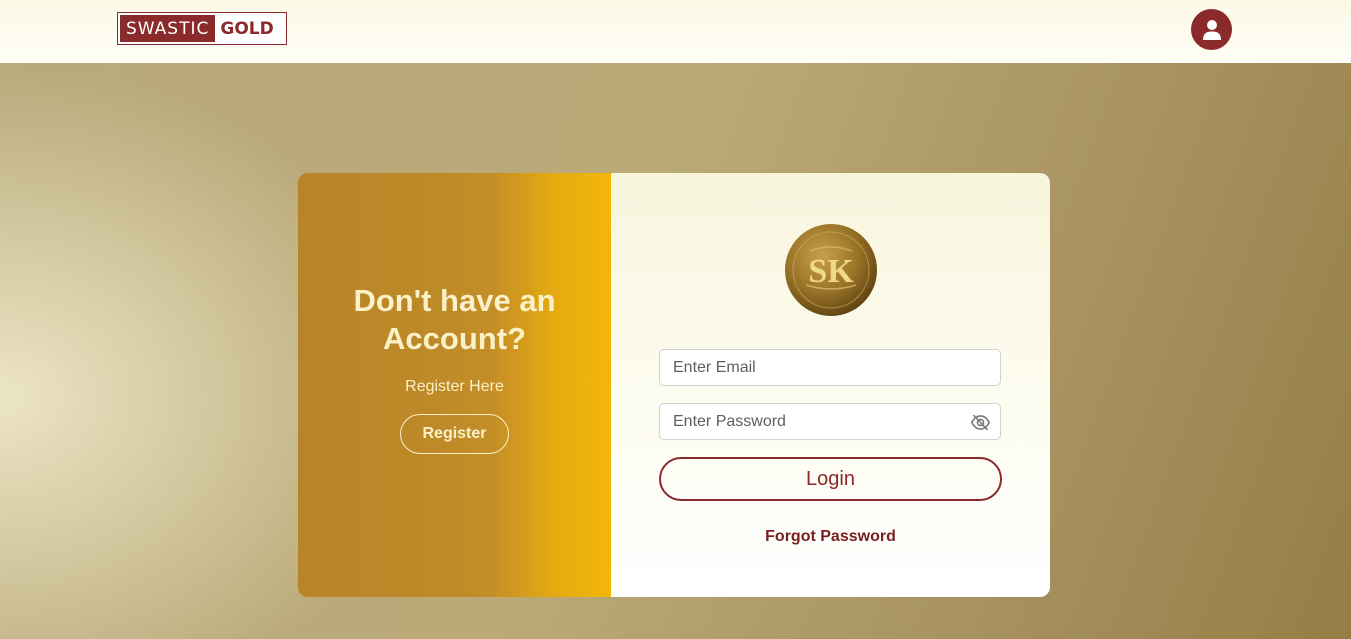  I want to click on logo-text-left: SWASTIC, so click(168, 28).